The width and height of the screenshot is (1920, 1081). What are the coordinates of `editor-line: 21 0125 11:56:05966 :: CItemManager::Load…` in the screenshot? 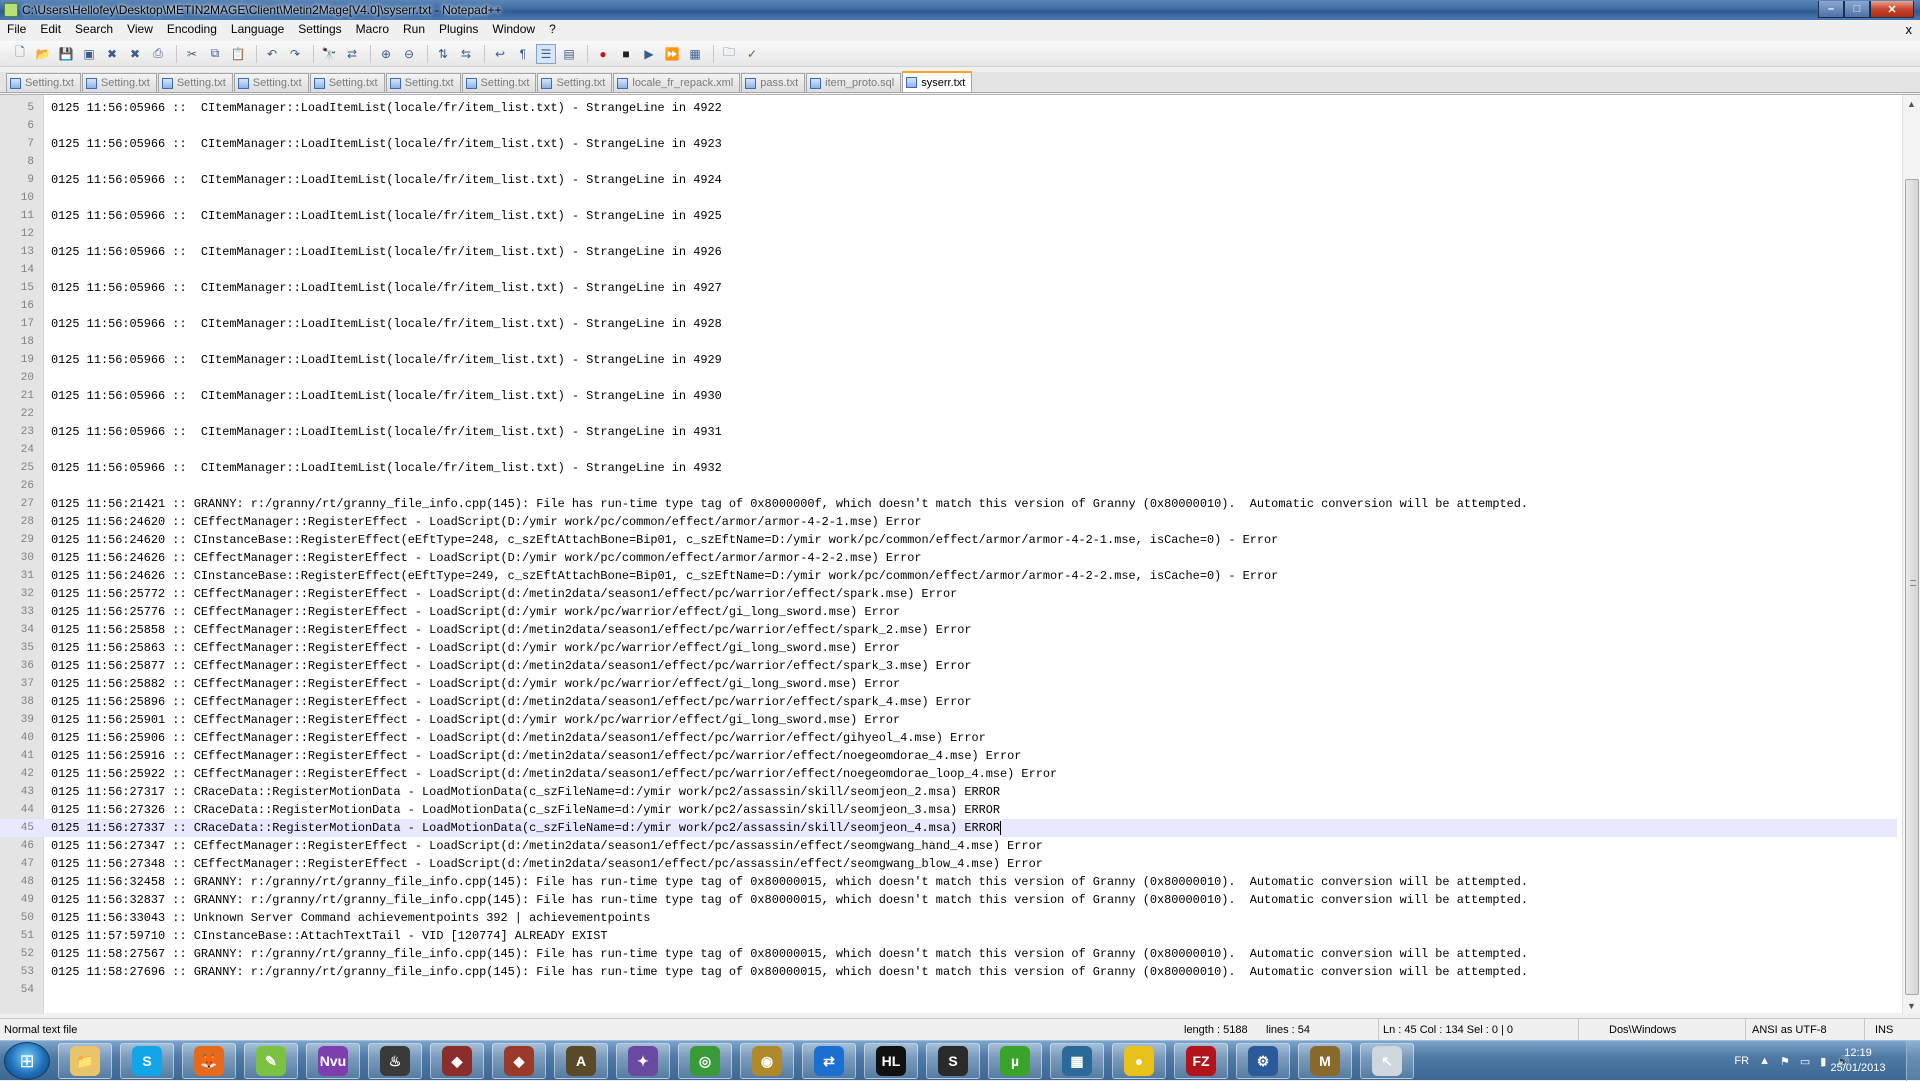 It's located at (948, 396).